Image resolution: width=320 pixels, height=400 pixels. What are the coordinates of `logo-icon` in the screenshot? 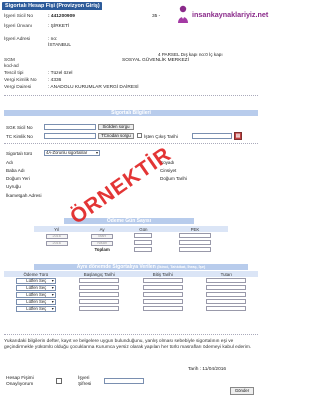 It's located at (183, 14).